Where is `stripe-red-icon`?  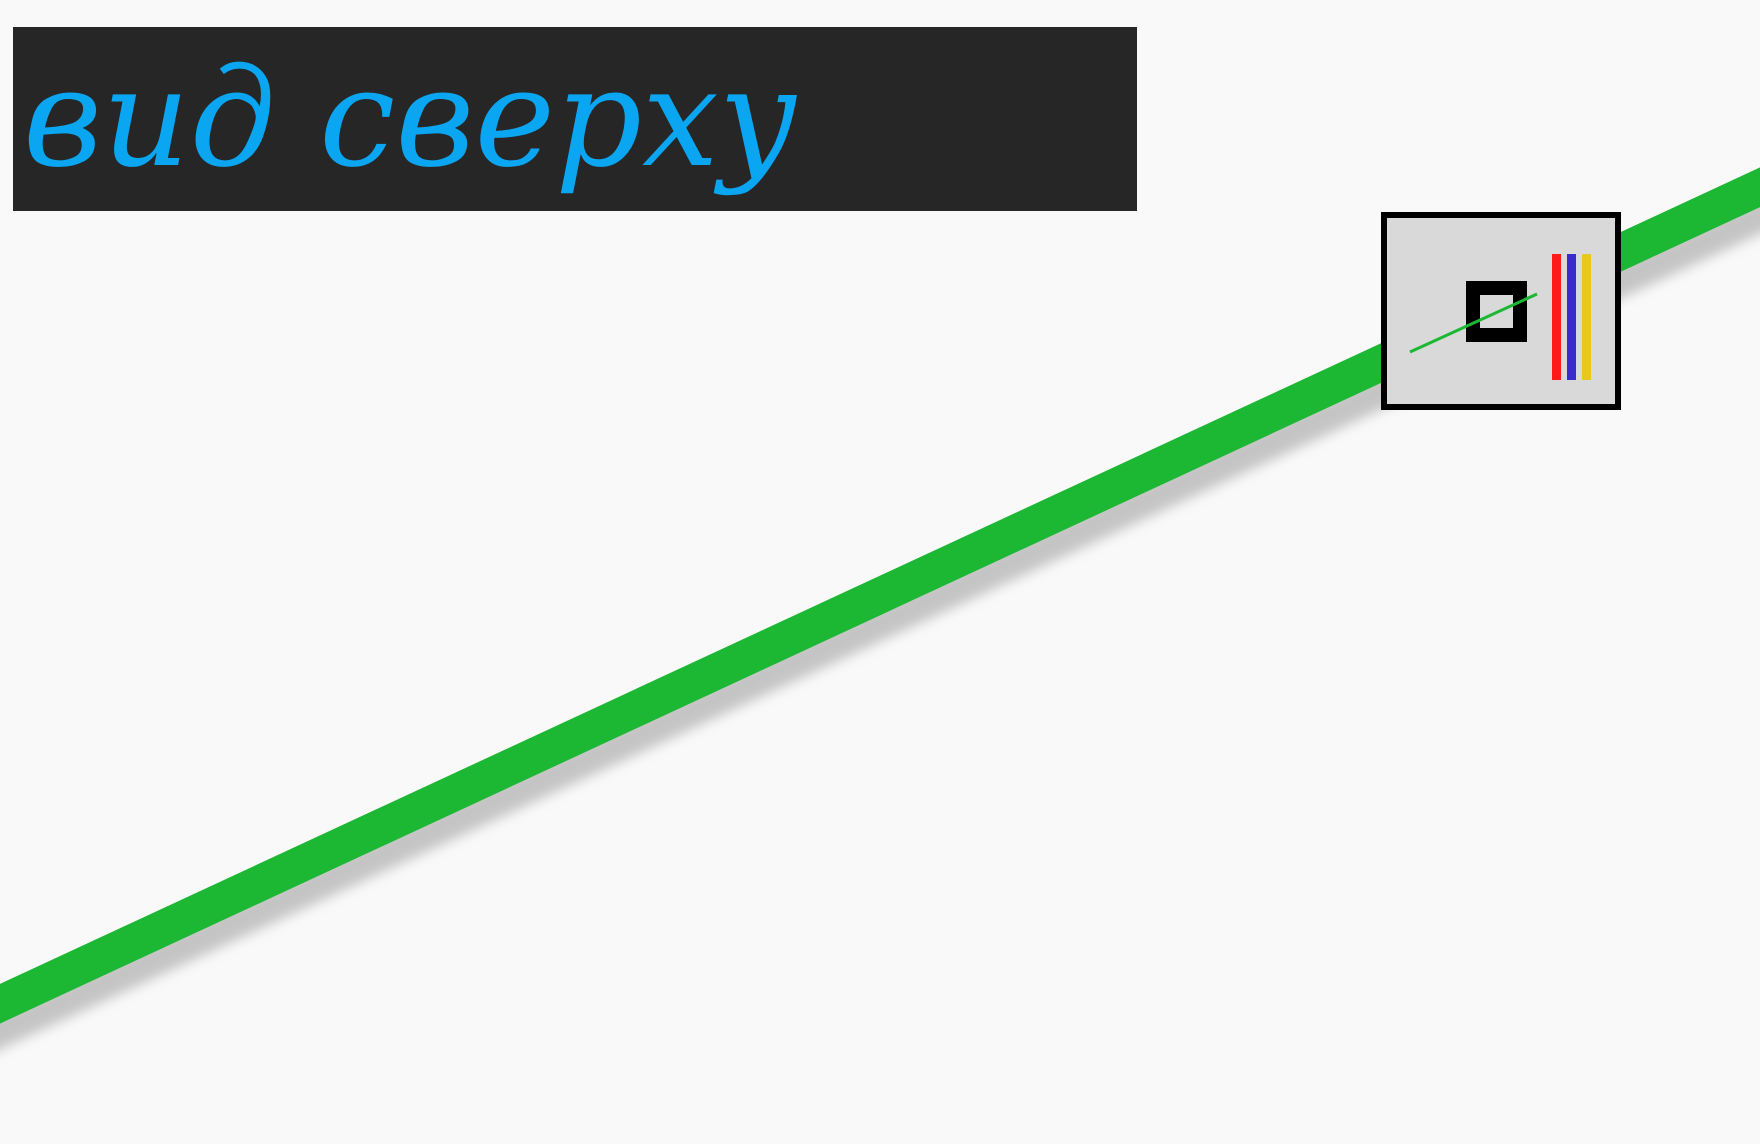
stripe-red-icon is located at coordinates (1556, 317).